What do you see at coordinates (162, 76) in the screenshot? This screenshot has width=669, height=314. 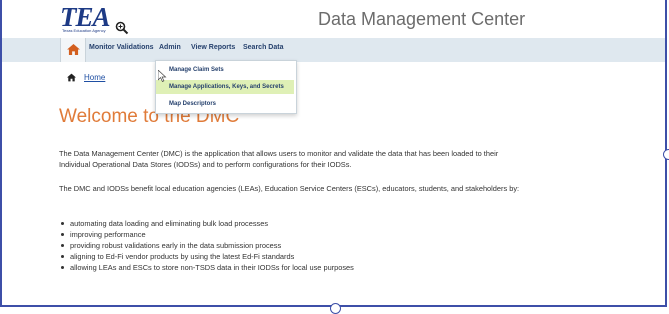 I see `mouse-pointer-icon` at bounding box center [162, 76].